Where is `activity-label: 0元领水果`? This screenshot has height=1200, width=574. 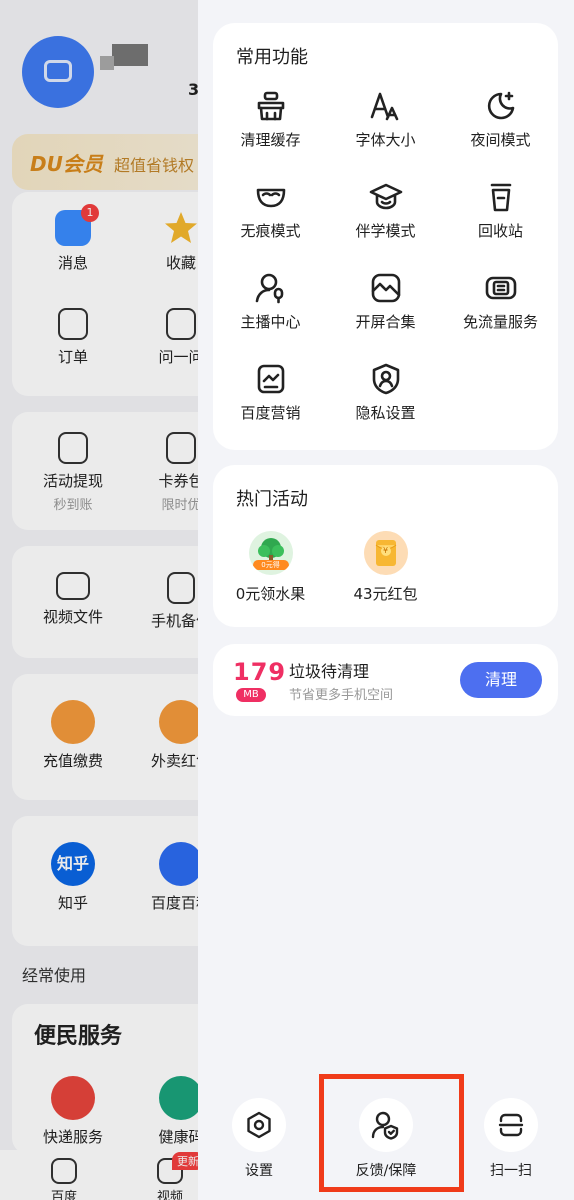
activity-label: 0元领水果 is located at coordinates (270, 594).